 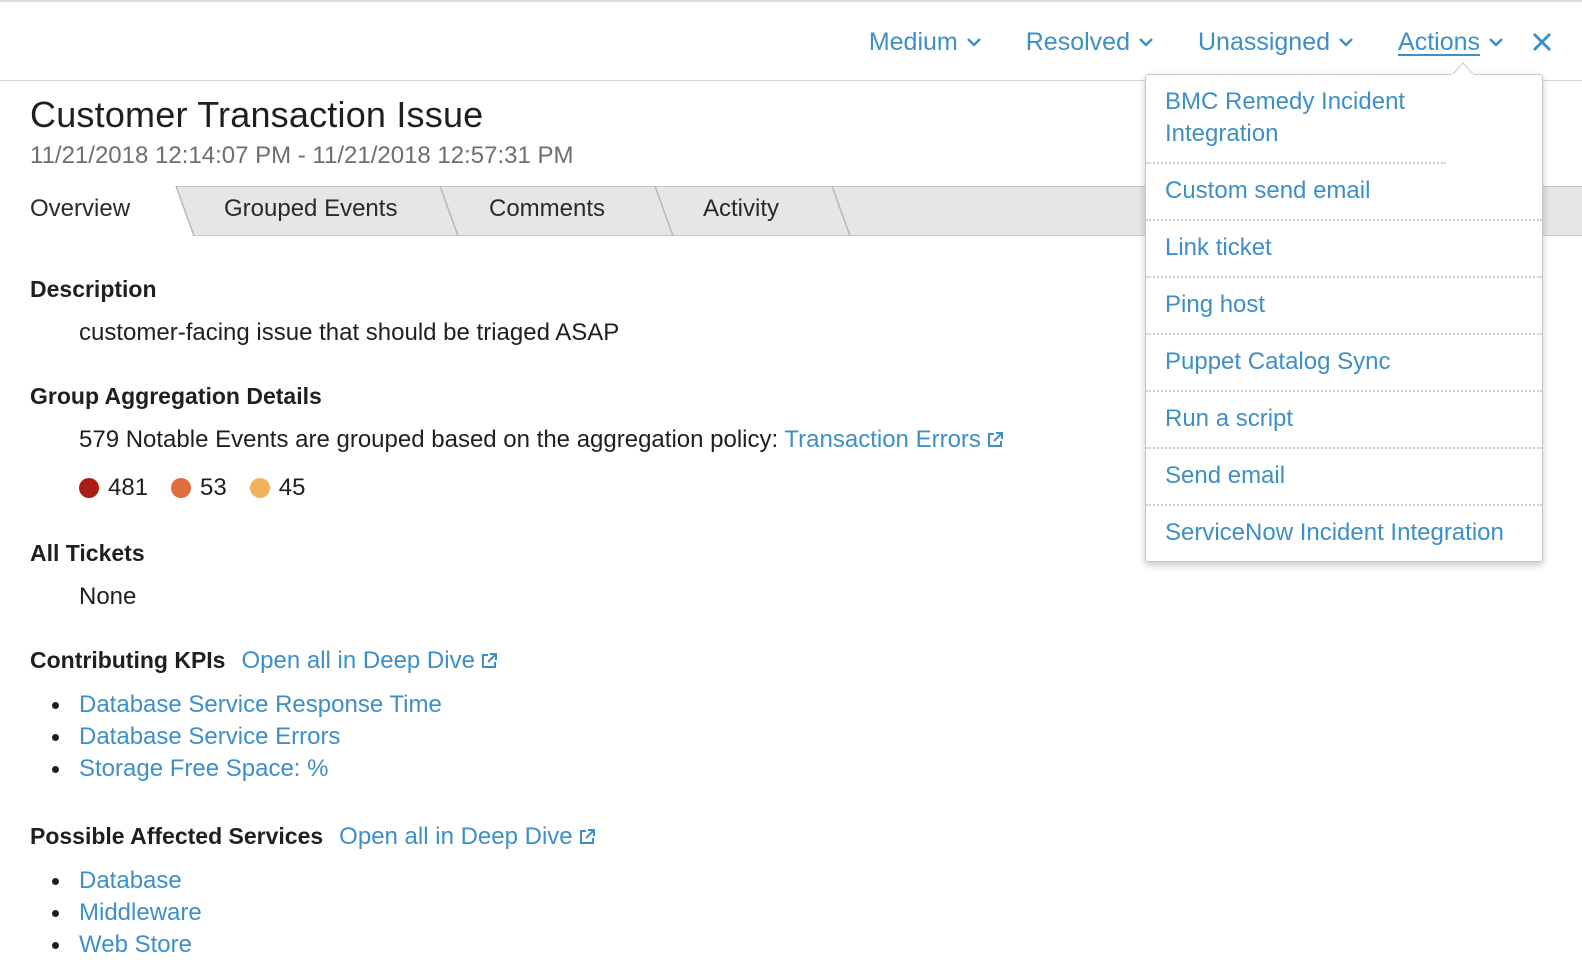 What do you see at coordinates (260, 705) in the screenshot?
I see `kpi-link: Database Service Response Time` at bounding box center [260, 705].